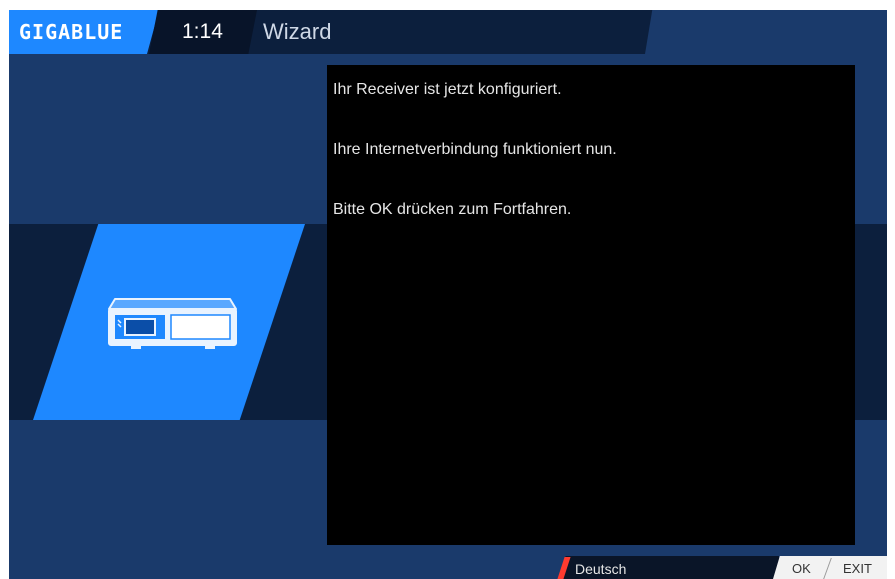  Describe the element at coordinates (71, 32) in the screenshot. I see `brand-logo: GIGABLUE` at that location.